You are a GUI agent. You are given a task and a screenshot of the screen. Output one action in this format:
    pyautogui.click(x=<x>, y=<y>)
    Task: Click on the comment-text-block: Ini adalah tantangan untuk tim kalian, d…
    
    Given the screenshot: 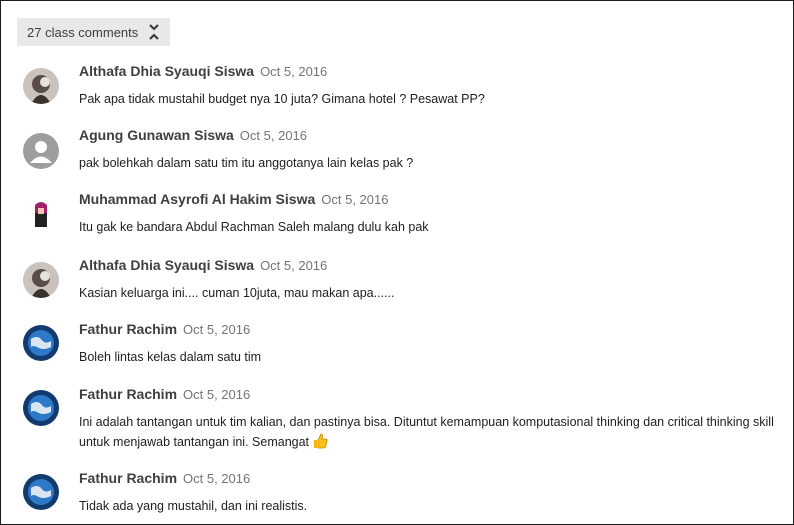 What is the action you would take?
    pyautogui.click(x=436, y=432)
    